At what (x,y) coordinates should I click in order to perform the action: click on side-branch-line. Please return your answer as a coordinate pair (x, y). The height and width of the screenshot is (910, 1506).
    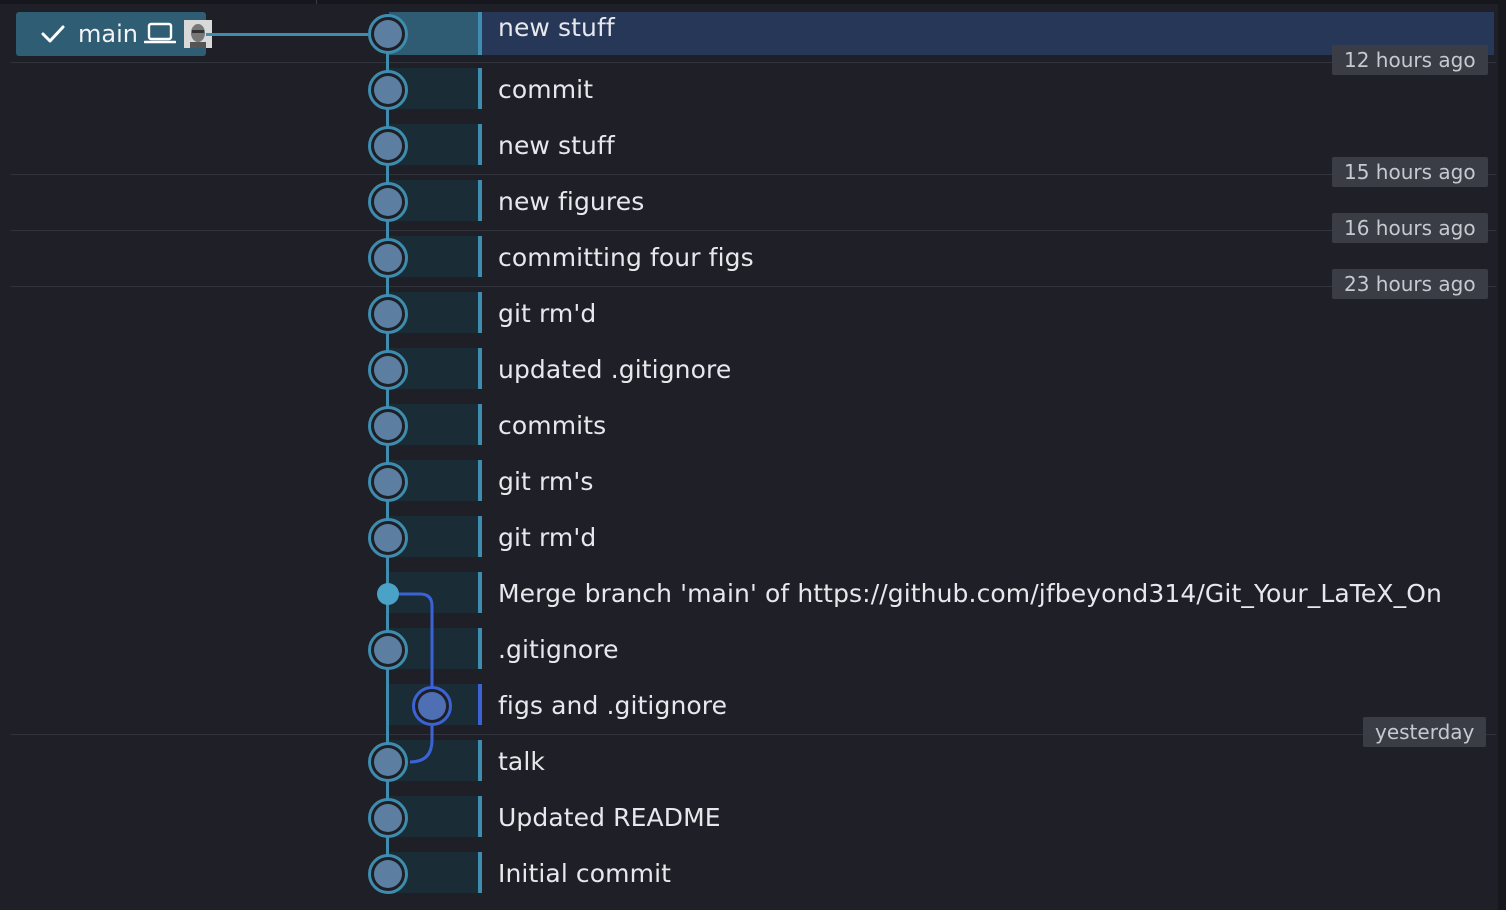
    Looking at the image, I should click on (411, 678).